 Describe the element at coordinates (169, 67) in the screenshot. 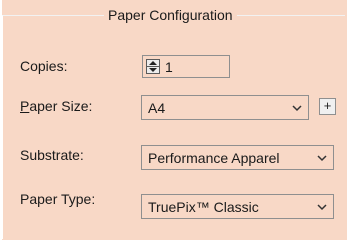

I see `copies-value: 1` at that location.